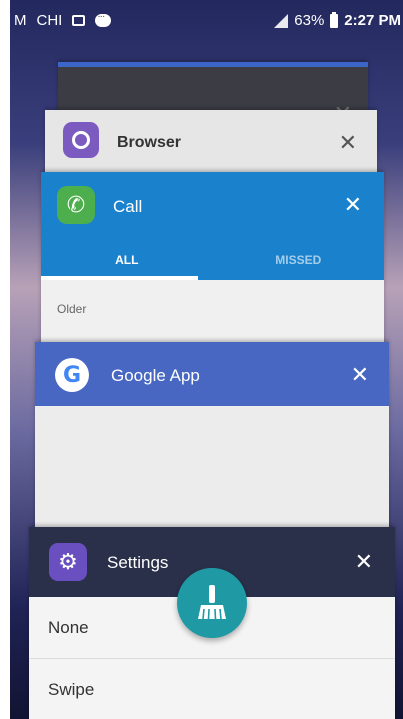 Image resolution: width=403 pixels, height=719 pixels. Describe the element at coordinates (119, 278) in the screenshot. I see `tab-indicator` at that location.